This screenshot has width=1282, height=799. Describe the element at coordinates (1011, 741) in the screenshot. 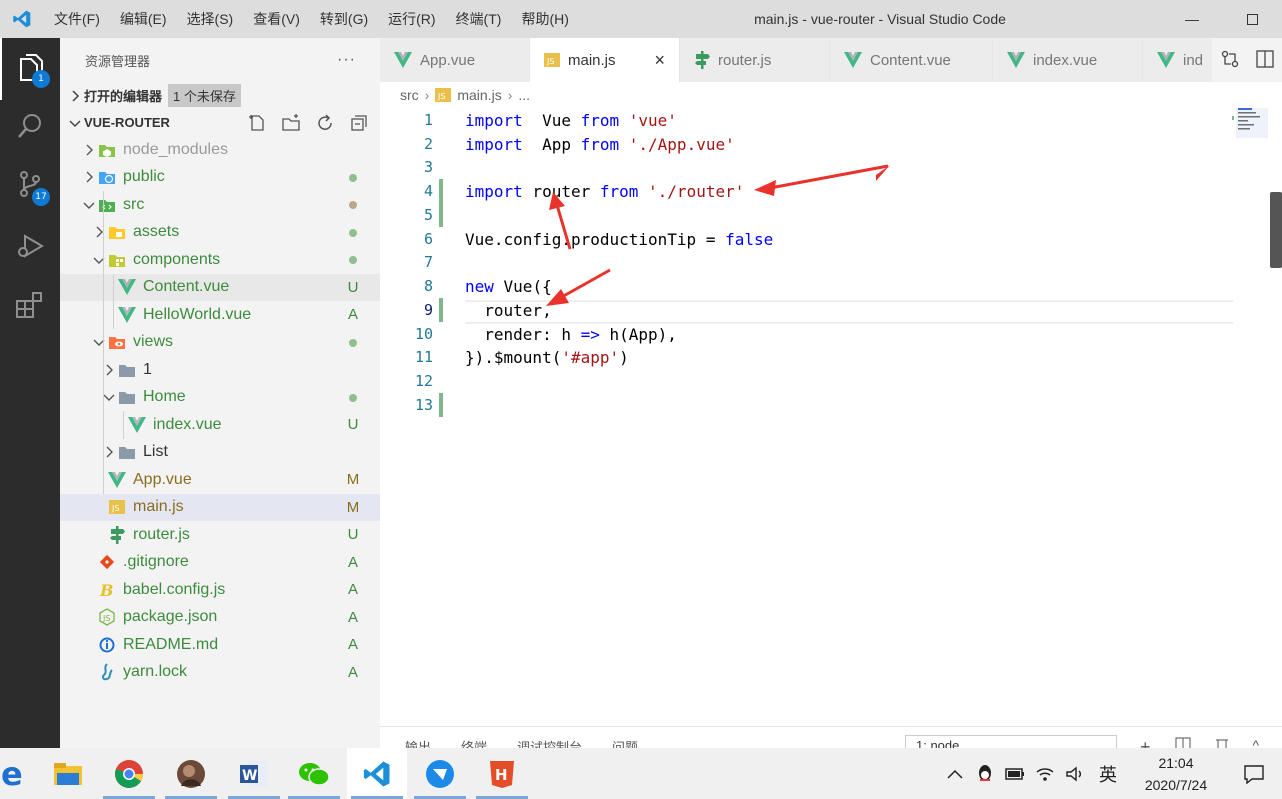

I see `terminal-select: 1: node` at that location.